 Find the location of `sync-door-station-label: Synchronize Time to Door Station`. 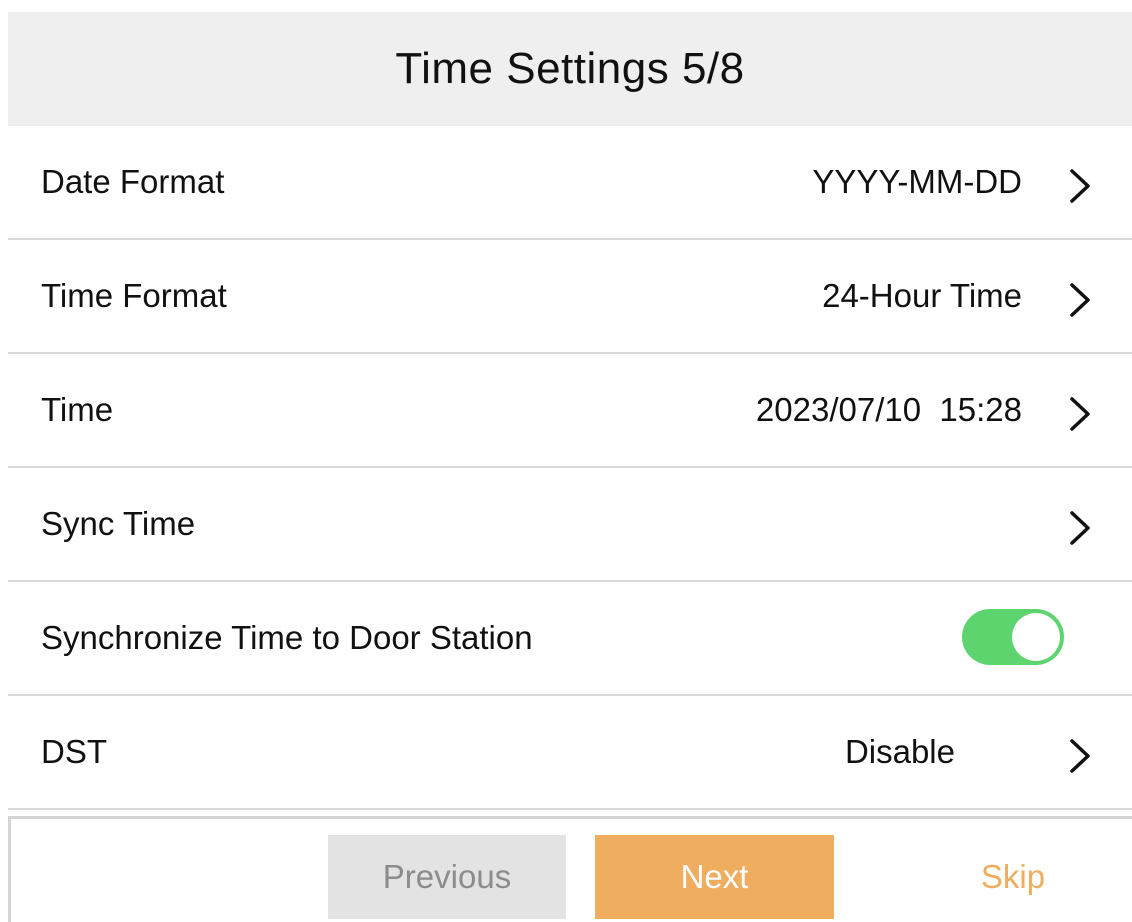

sync-door-station-label: Synchronize Time to Door Station is located at coordinates (287, 637).